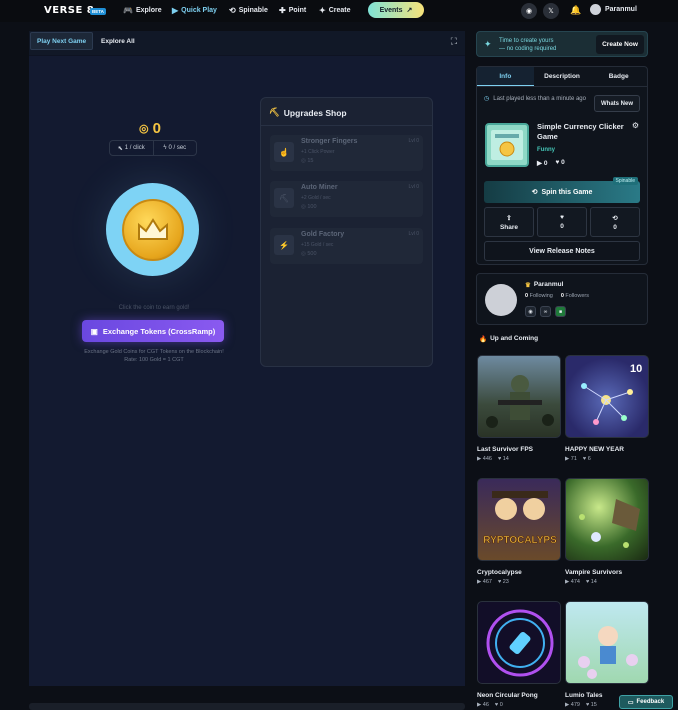  What do you see at coordinates (153, 331) in the screenshot?
I see `exchange-tokens-button: ▣ Exchange Tokens (CrossRamp)` at bounding box center [153, 331].